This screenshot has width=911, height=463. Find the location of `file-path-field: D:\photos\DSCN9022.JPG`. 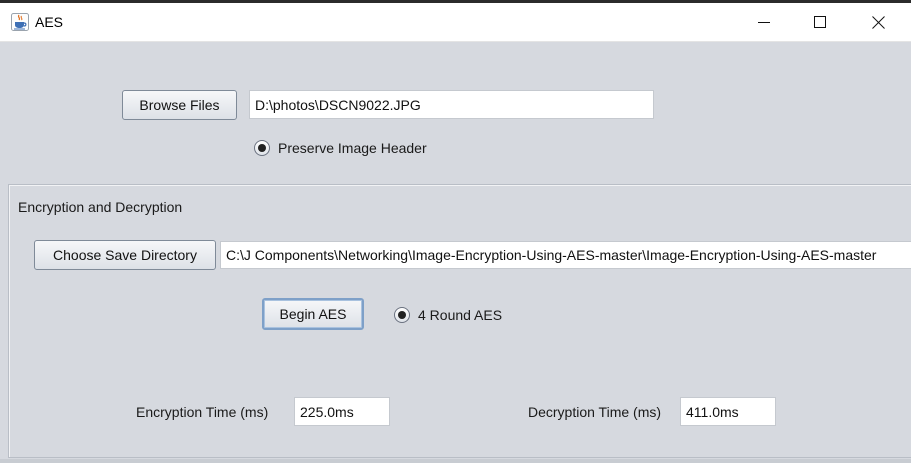

file-path-field: D:\photos\DSCN9022.JPG is located at coordinates (451, 104).